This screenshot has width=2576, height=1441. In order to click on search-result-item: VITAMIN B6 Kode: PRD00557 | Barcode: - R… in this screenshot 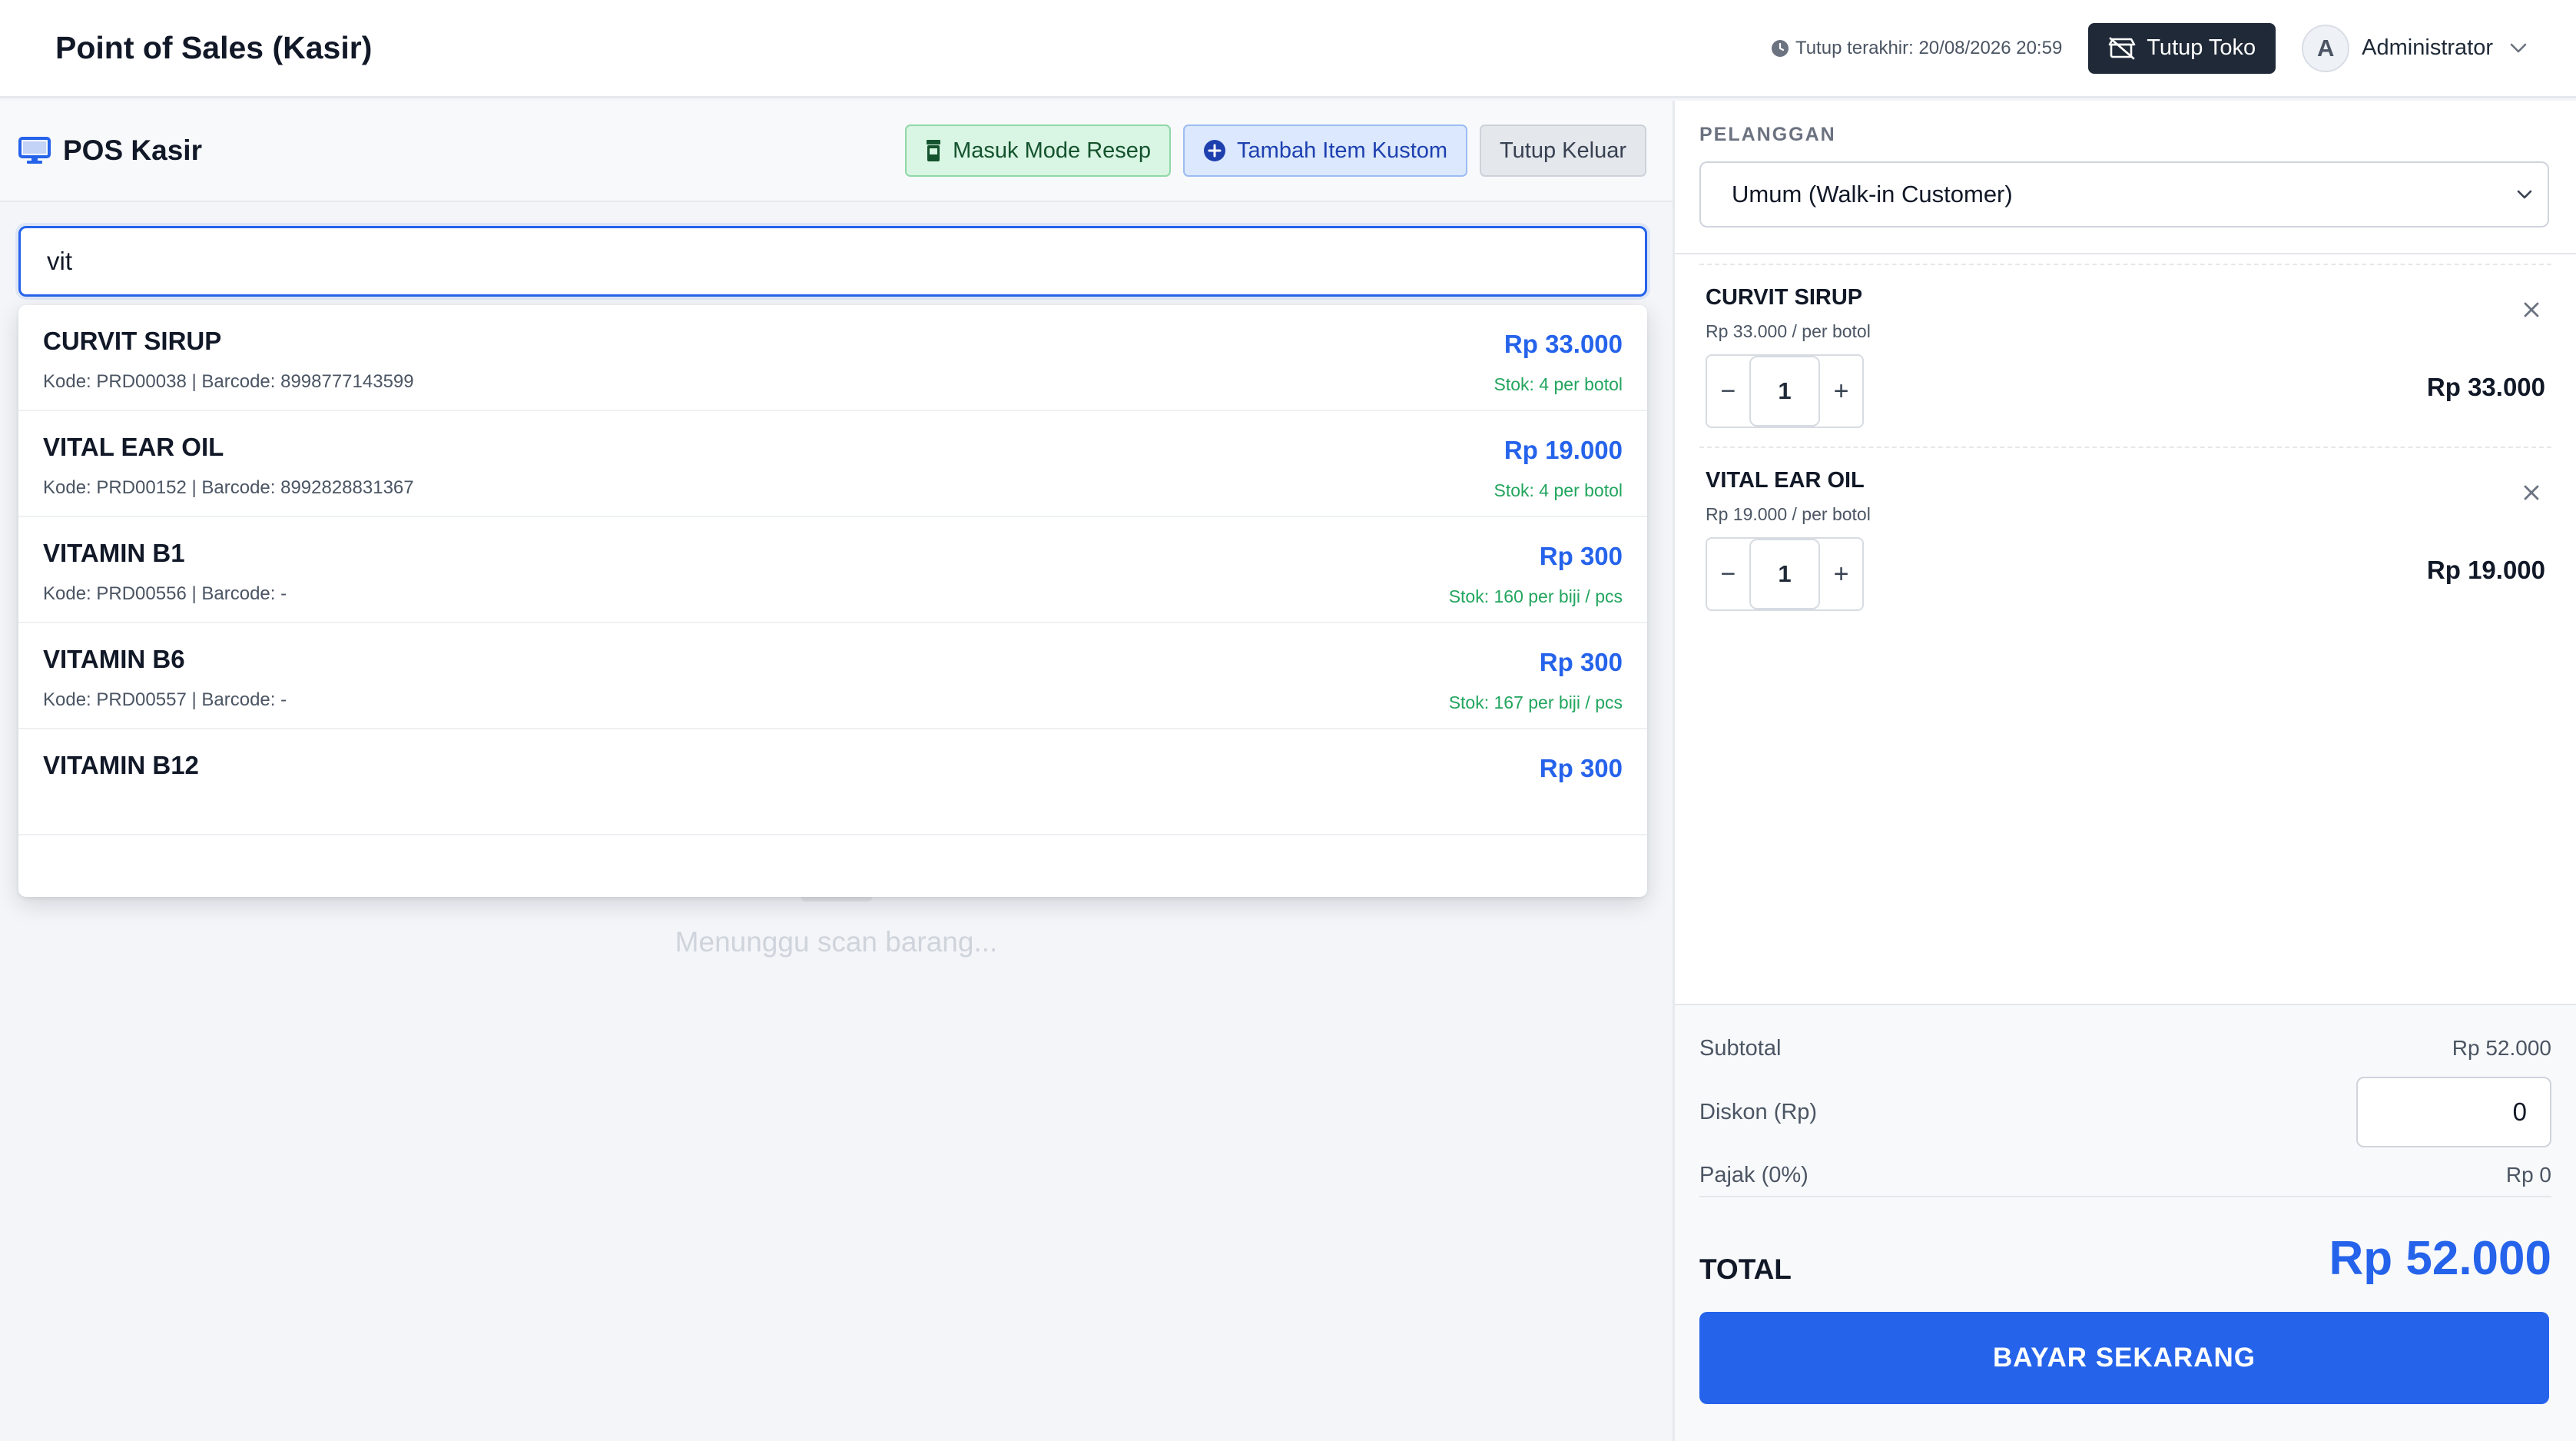, I will do `click(832, 676)`.